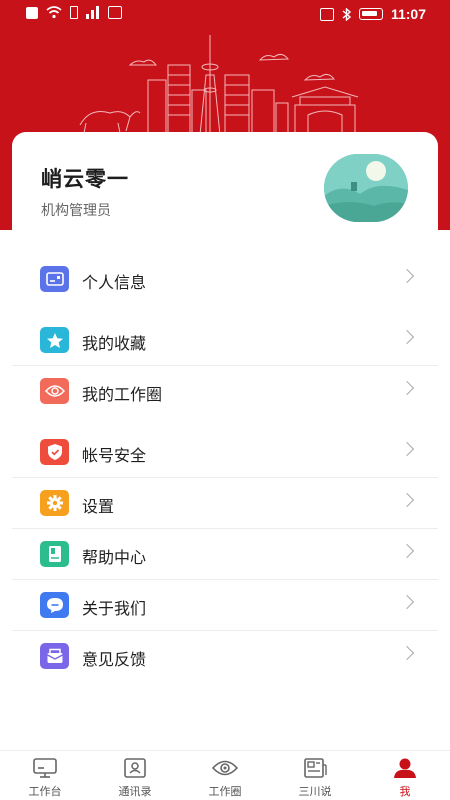 Image resolution: width=450 pixels, height=800 pixels. I want to click on menu-item-personal-info: 个人信息, so click(225, 279).